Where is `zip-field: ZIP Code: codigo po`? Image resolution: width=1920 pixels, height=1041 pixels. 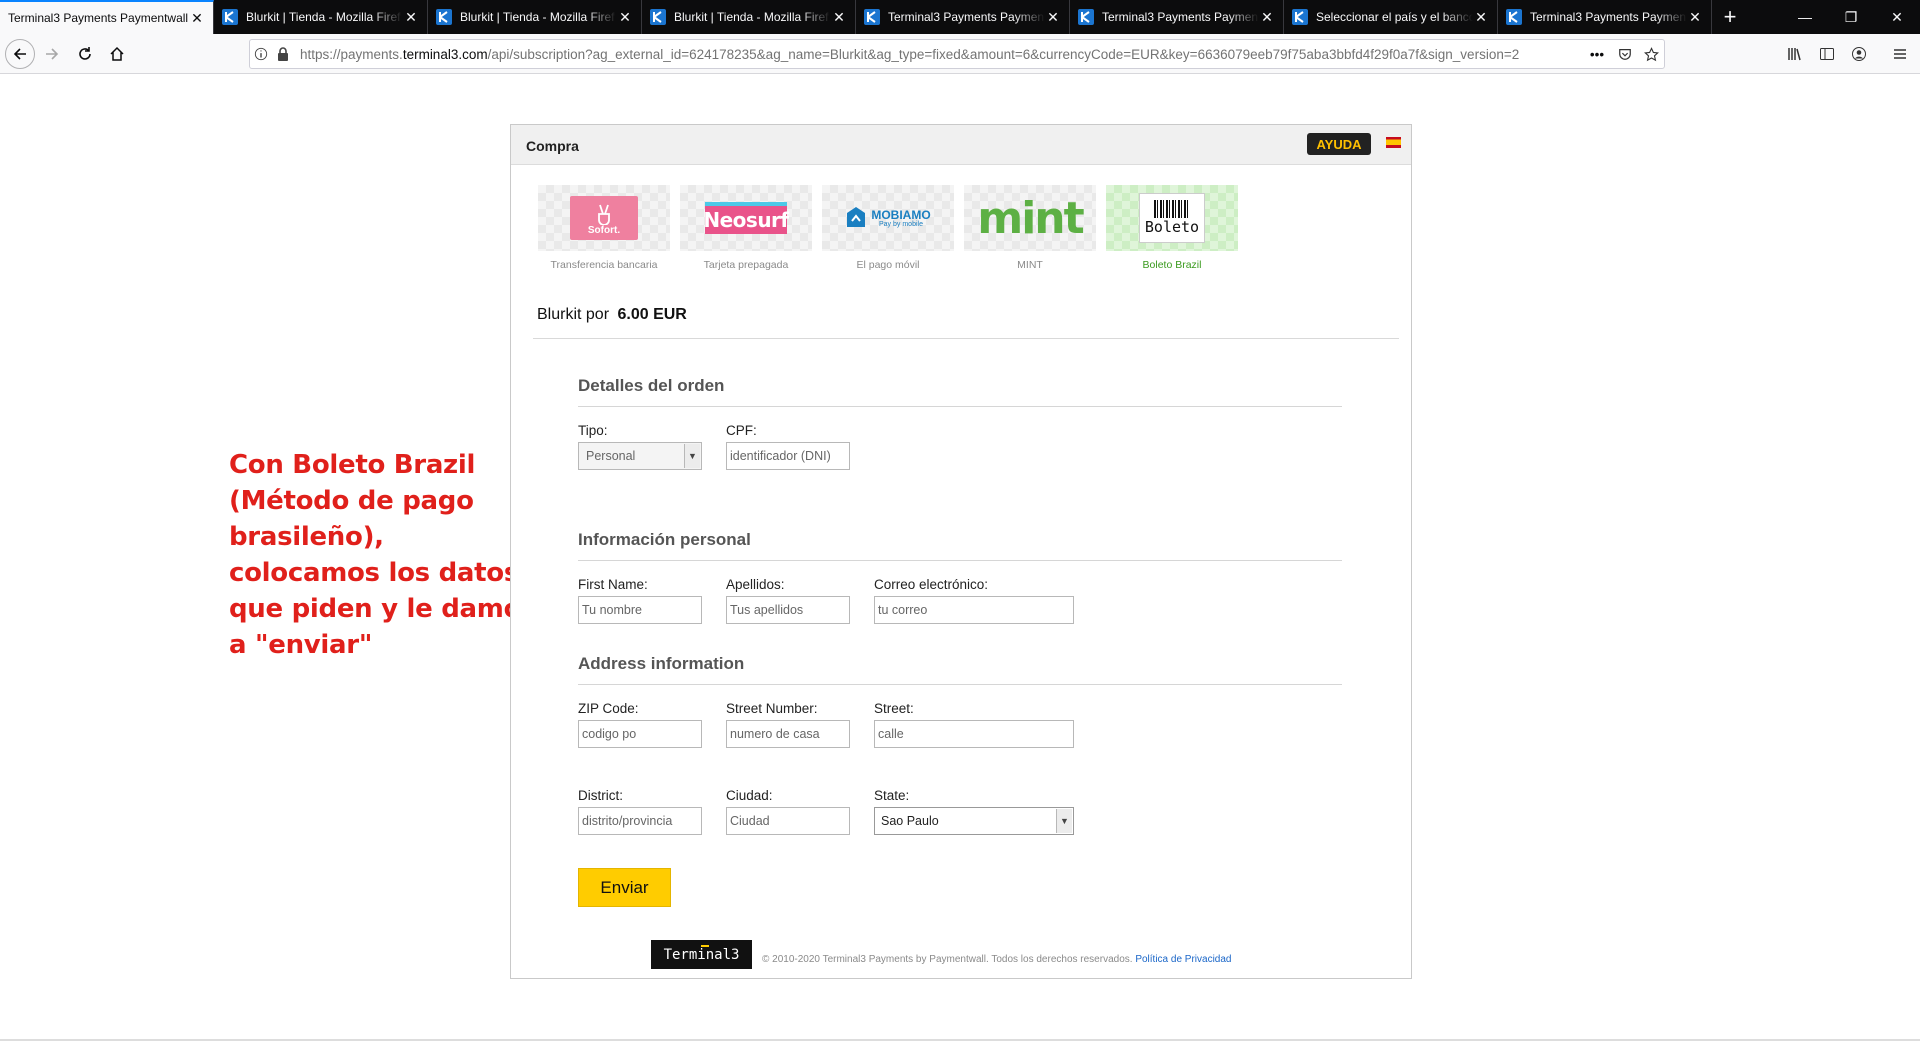
zip-field: ZIP Code: codigo po is located at coordinates (640, 724).